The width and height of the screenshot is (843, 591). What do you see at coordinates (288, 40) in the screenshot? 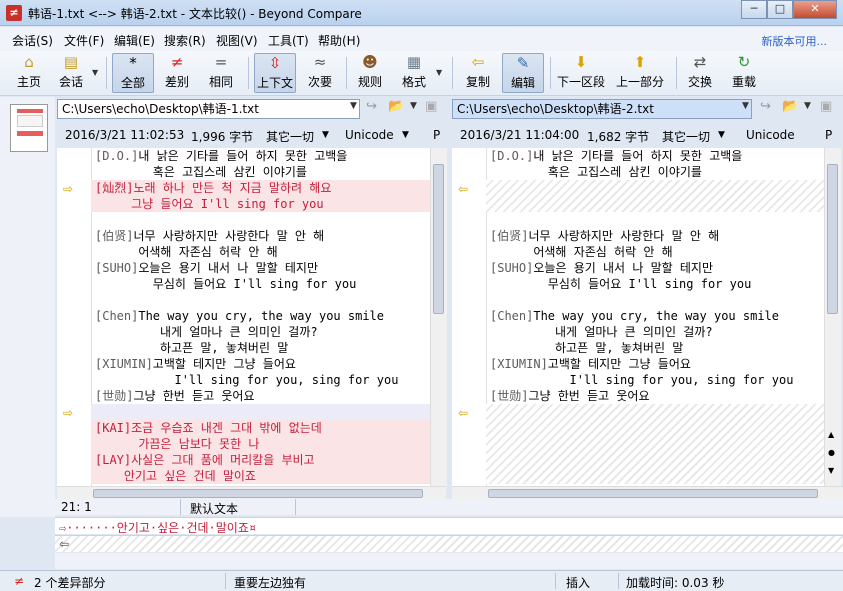
I see `menu-tools: 工具(T)` at bounding box center [288, 40].